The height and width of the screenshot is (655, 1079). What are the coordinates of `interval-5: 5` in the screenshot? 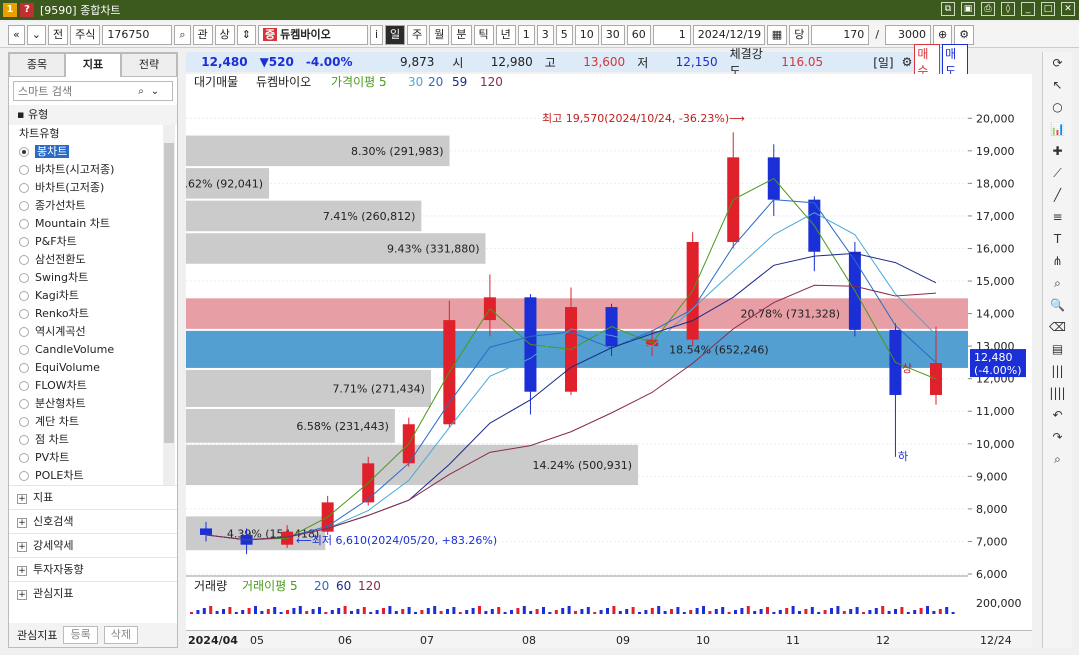 It's located at (564, 34).